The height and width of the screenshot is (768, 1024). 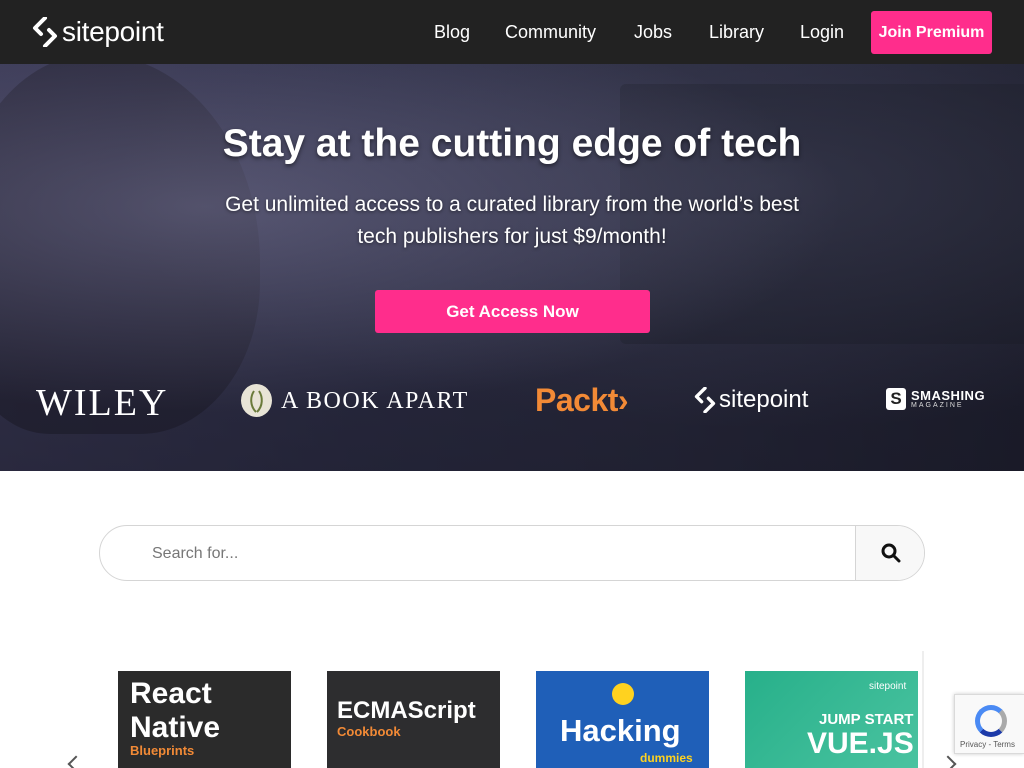 What do you see at coordinates (162, 750) in the screenshot?
I see `book-title-line3: Blueprints` at bounding box center [162, 750].